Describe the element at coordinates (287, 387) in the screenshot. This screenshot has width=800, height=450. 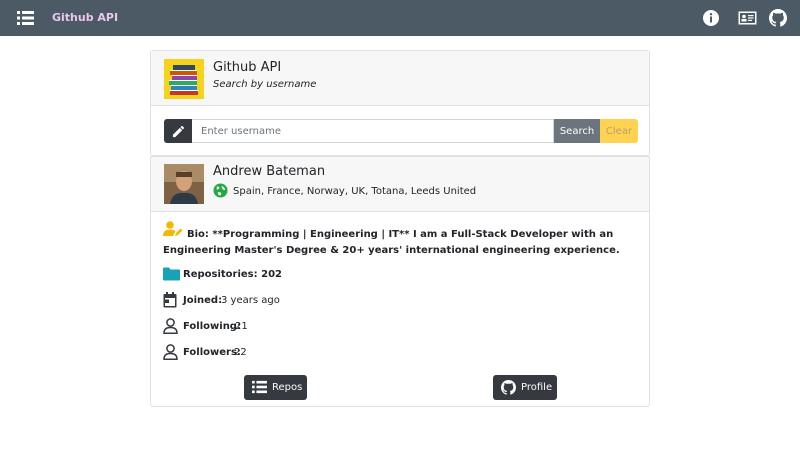
I see `repos-button-label: Repos` at that location.